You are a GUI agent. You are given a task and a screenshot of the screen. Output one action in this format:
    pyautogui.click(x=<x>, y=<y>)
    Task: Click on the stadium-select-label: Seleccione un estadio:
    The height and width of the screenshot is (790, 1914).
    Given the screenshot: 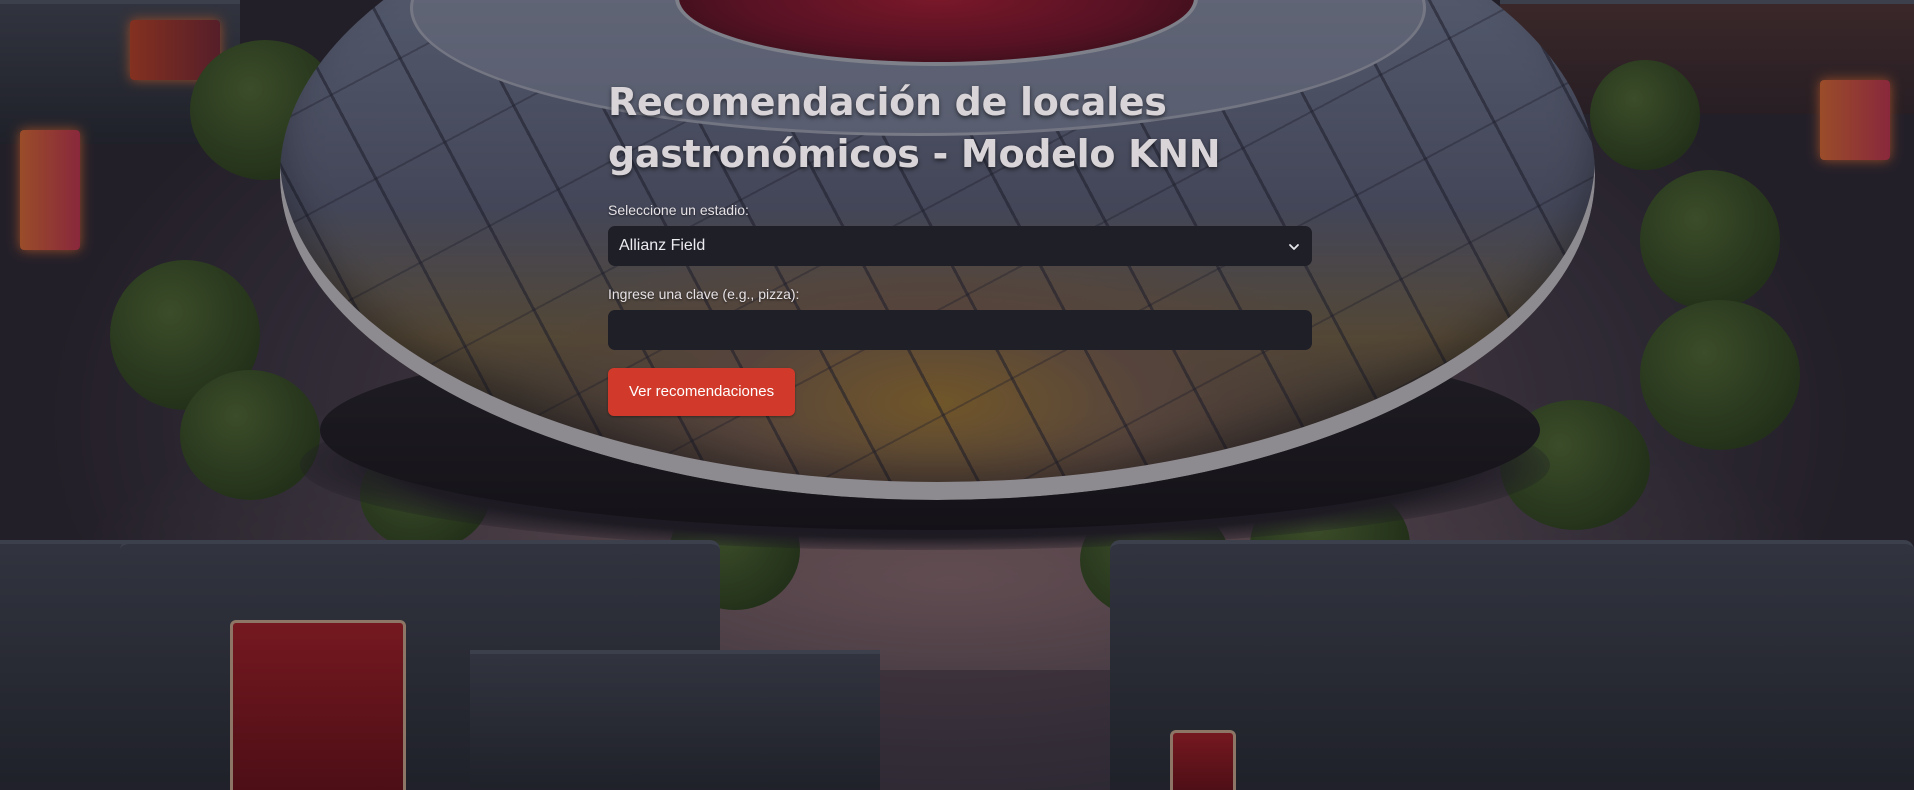 What is the action you would take?
    pyautogui.click(x=678, y=210)
    